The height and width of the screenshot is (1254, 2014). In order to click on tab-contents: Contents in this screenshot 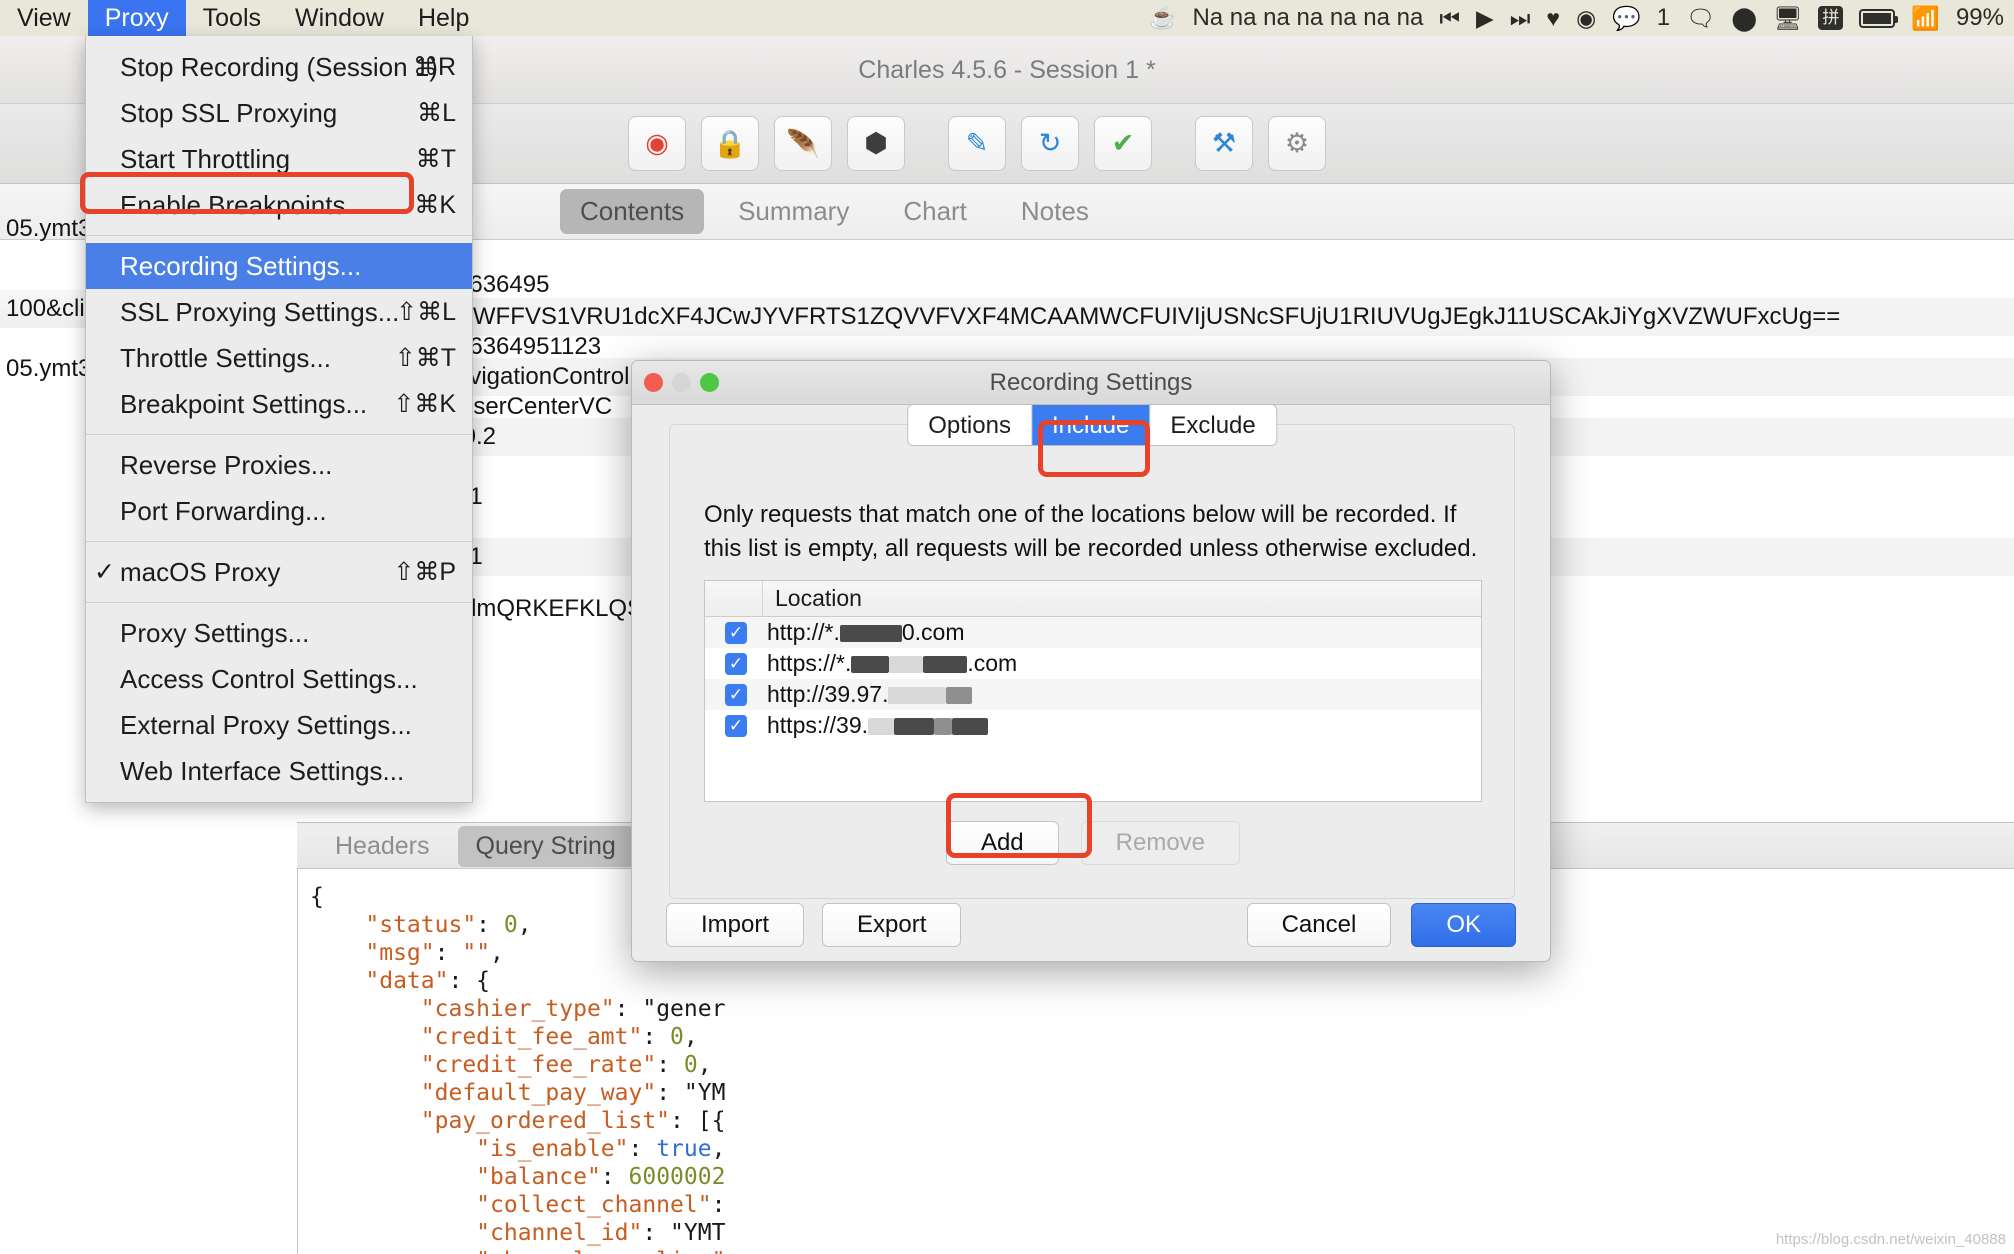, I will do `click(632, 211)`.